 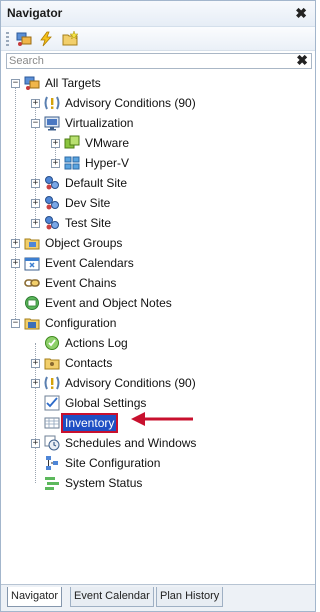 I want to click on tree-item-vmware: + VMware, so click(x=91, y=143).